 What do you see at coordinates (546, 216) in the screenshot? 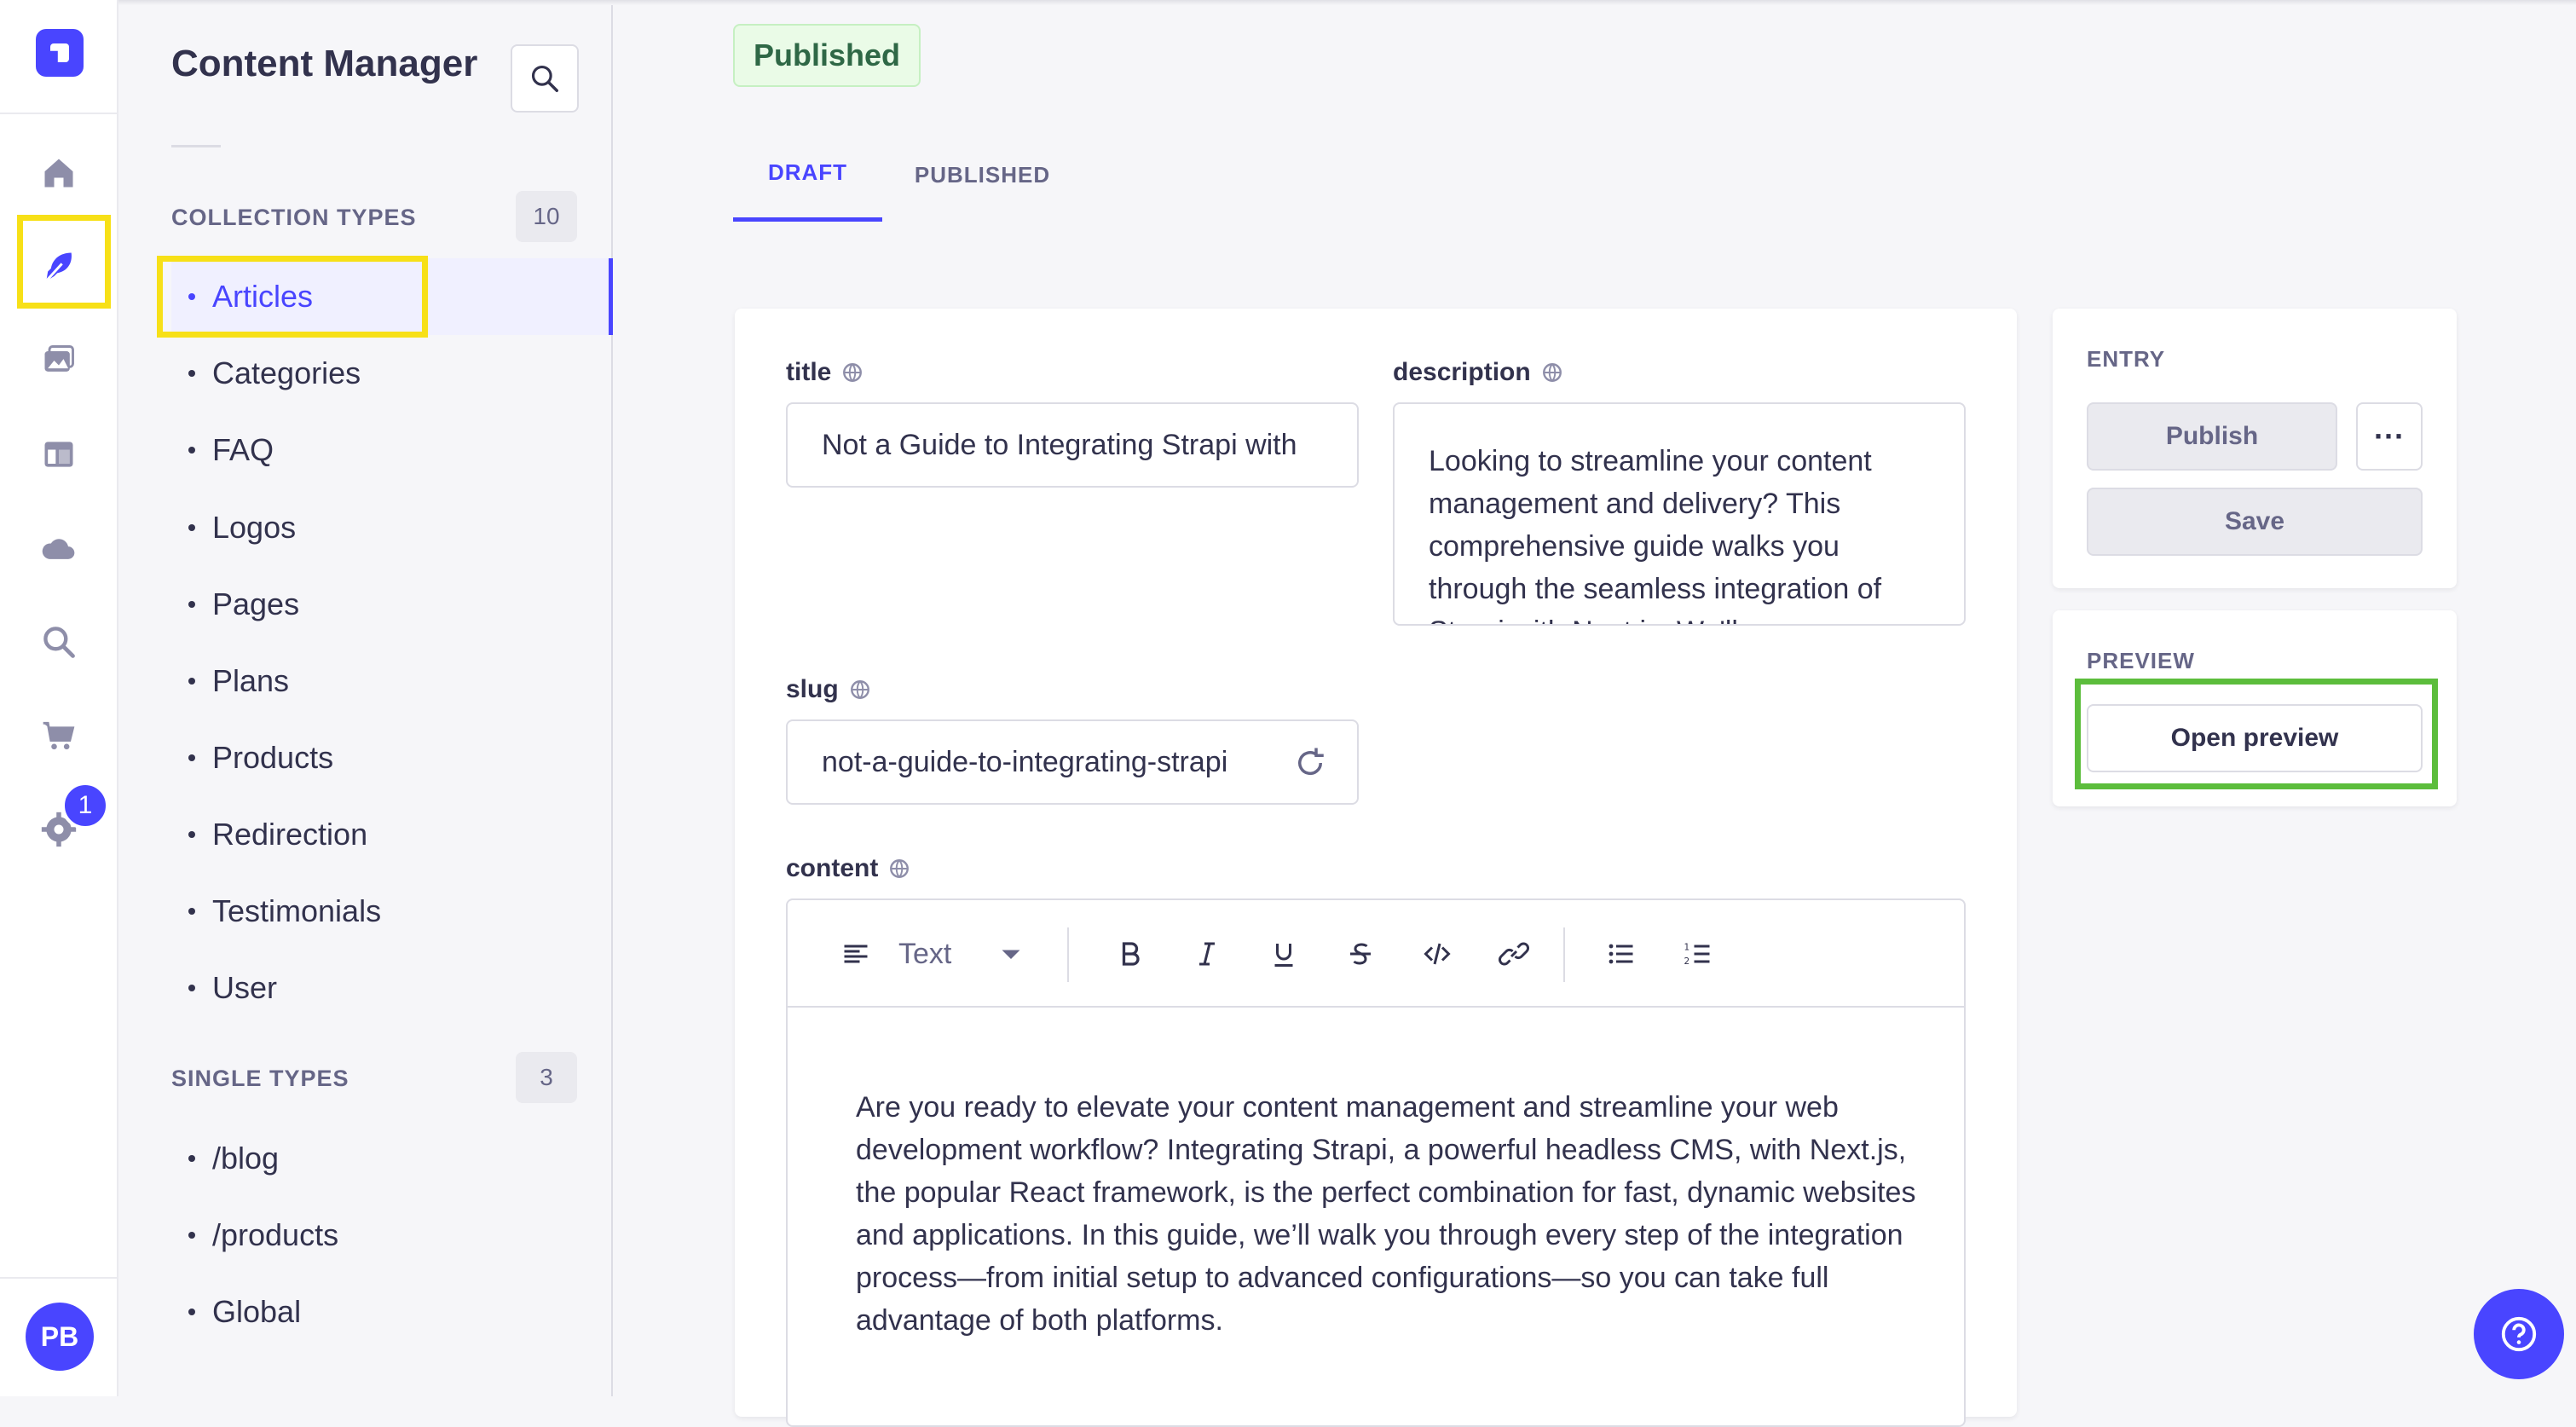
I see `collection-types-count: 10` at bounding box center [546, 216].